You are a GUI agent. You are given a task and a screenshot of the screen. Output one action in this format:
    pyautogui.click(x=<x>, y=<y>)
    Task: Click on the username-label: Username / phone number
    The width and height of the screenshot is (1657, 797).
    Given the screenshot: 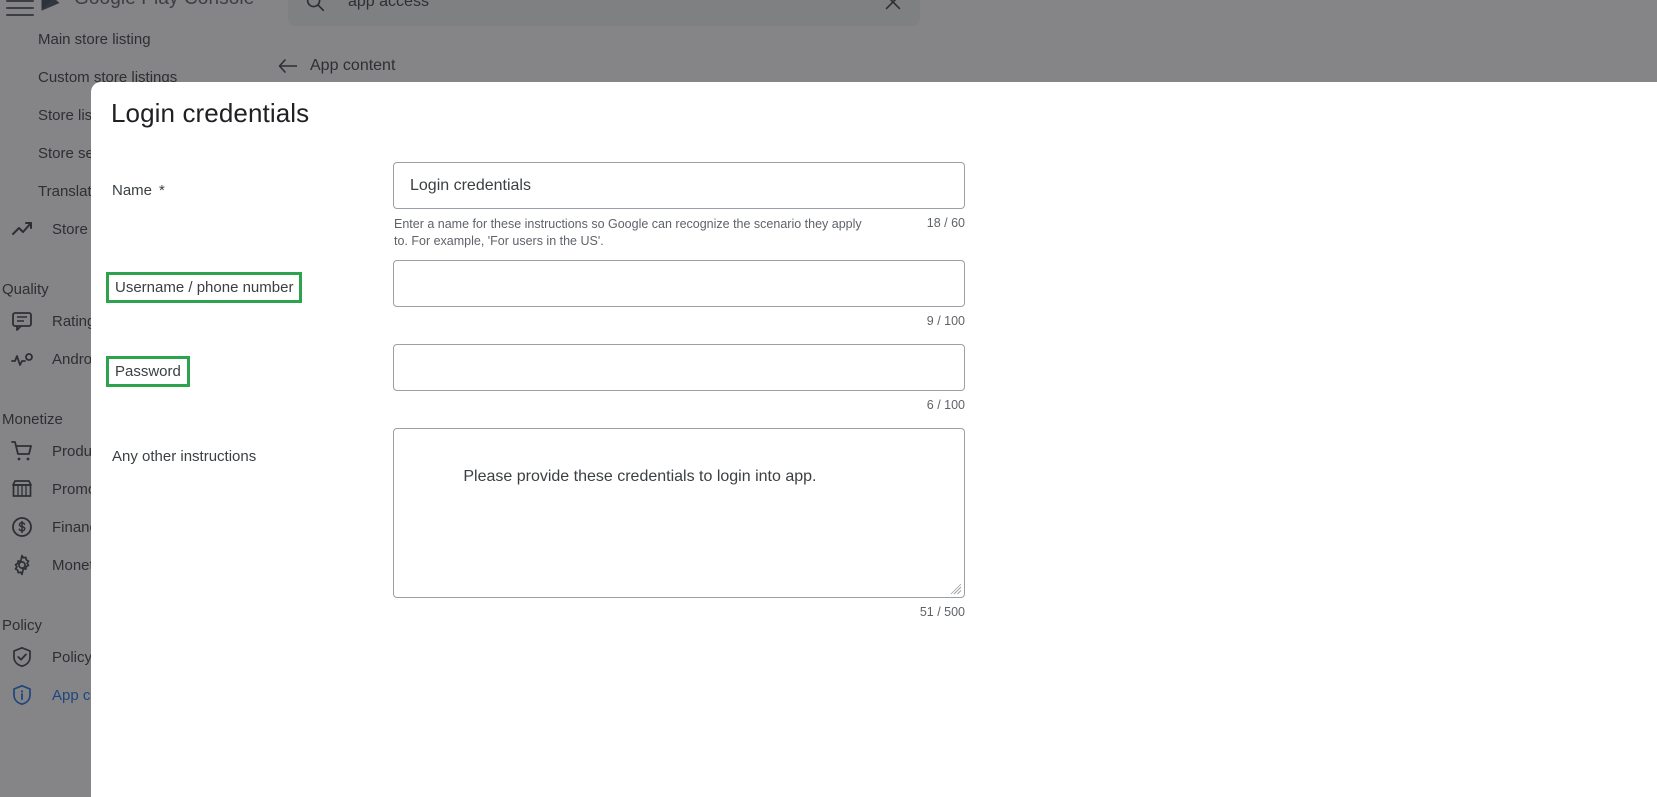 What is the action you would take?
    pyautogui.click(x=204, y=287)
    